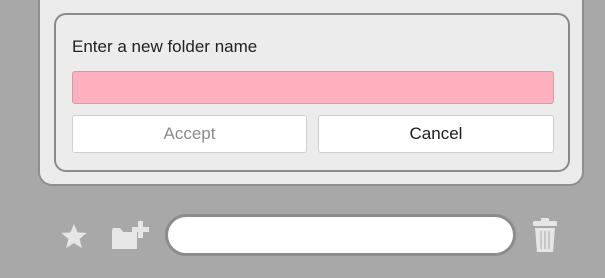 The height and width of the screenshot is (278, 605). Describe the element at coordinates (165, 46) in the screenshot. I see `dialog-prompt: Enter a new folder name` at that location.